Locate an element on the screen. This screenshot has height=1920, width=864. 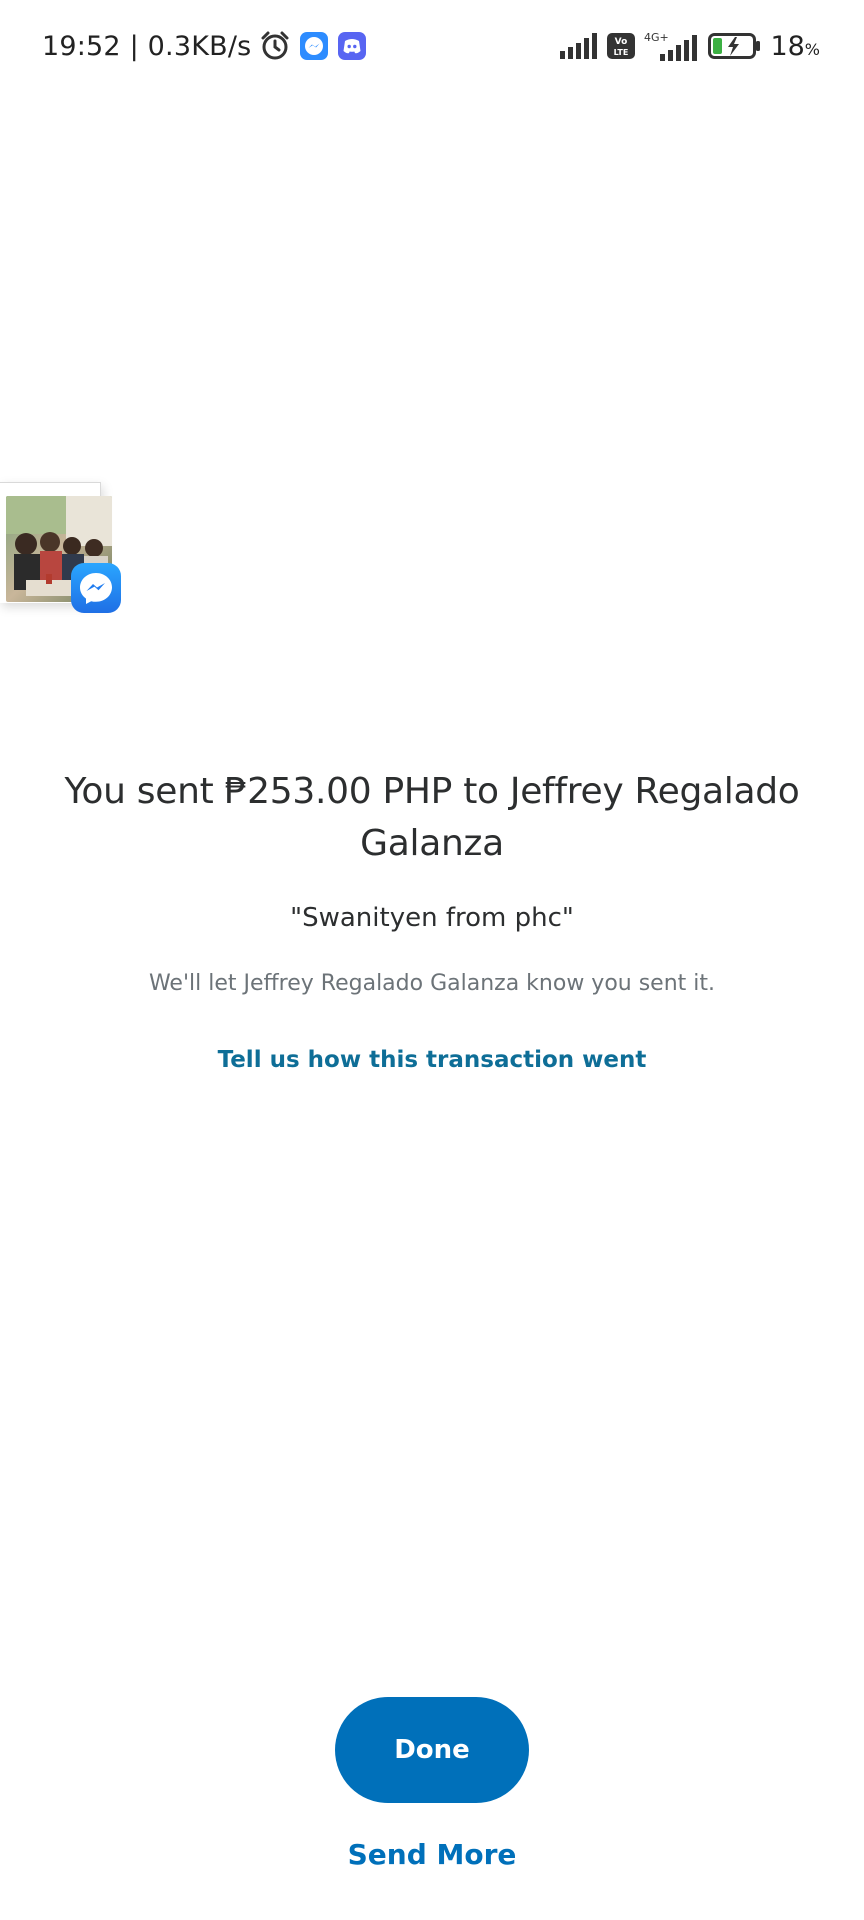
transaction-feedback-link: Tell us how this transaction went is located at coordinates (432, 1060).